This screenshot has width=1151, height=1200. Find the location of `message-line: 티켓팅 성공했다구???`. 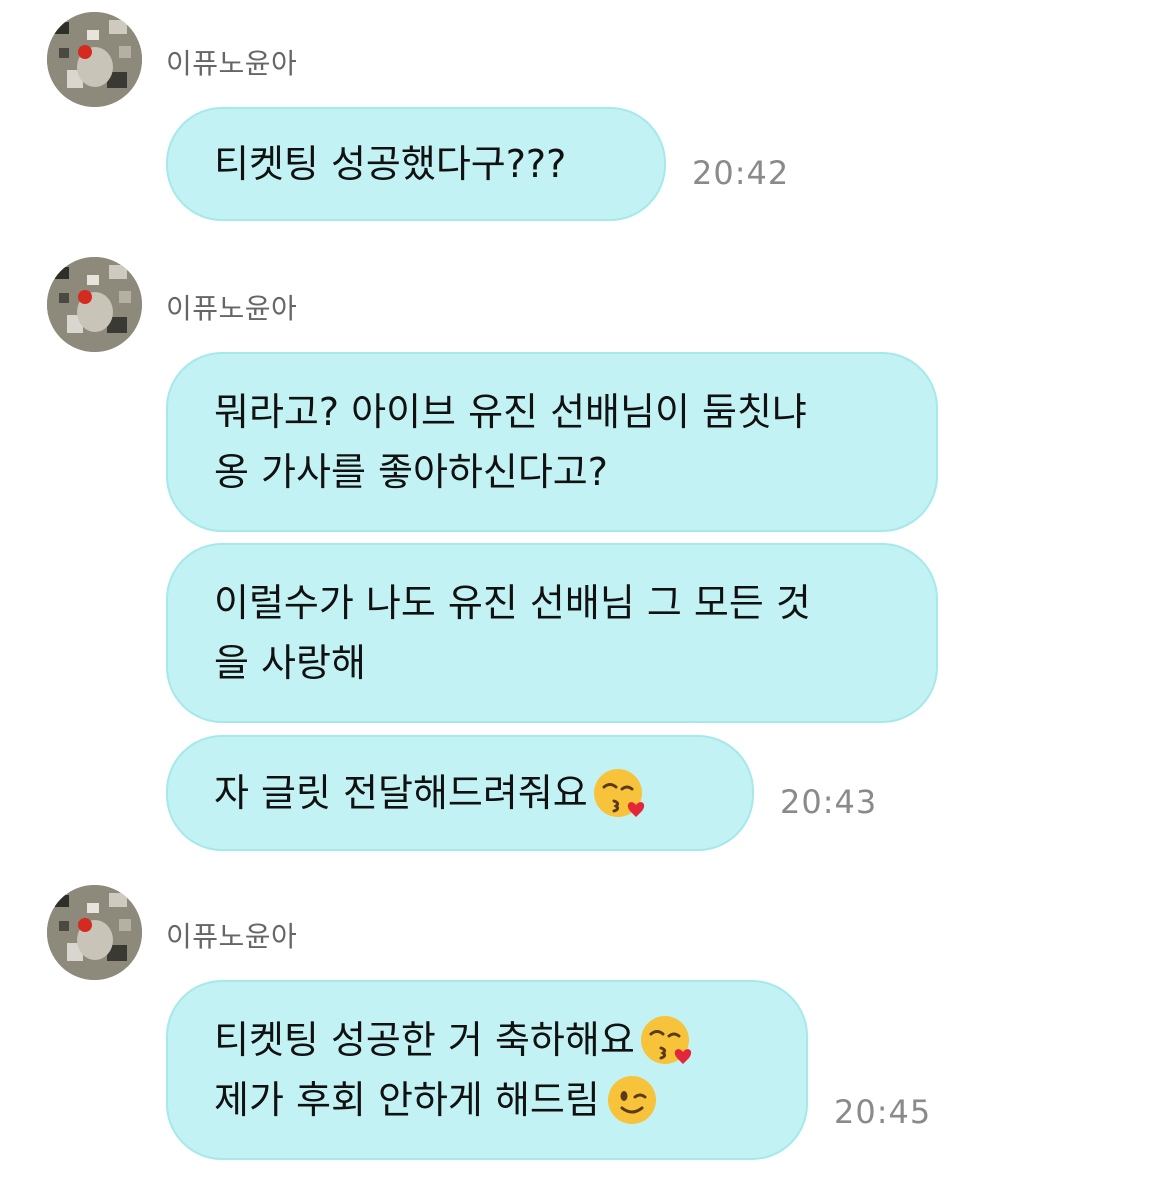

message-line: 티켓팅 성공했다구??? is located at coordinates (390, 164).